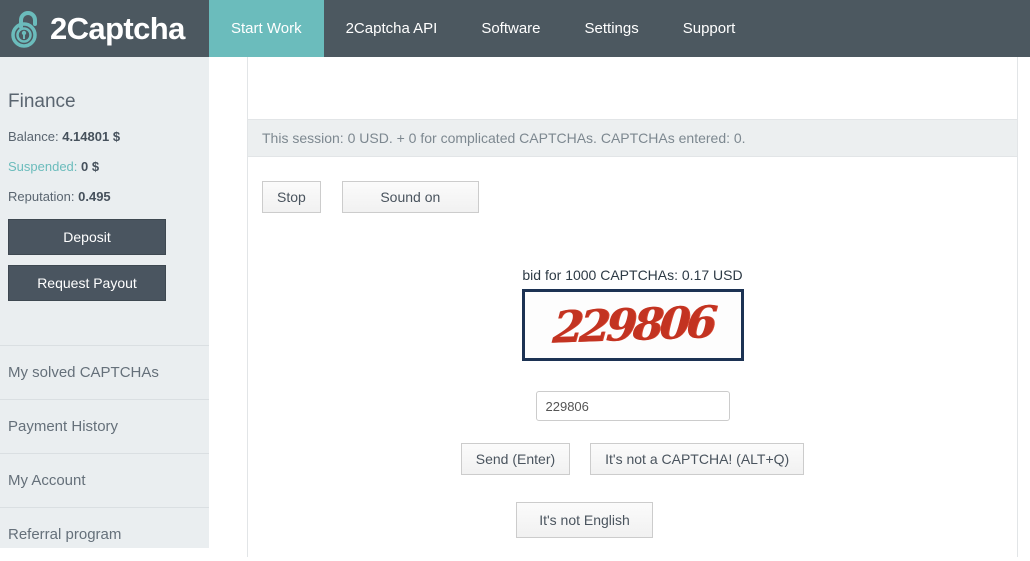 Image resolution: width=1030 pixels, height=561 pixels. I want to click on reputation-label: Reputation:, so click(41, 196).